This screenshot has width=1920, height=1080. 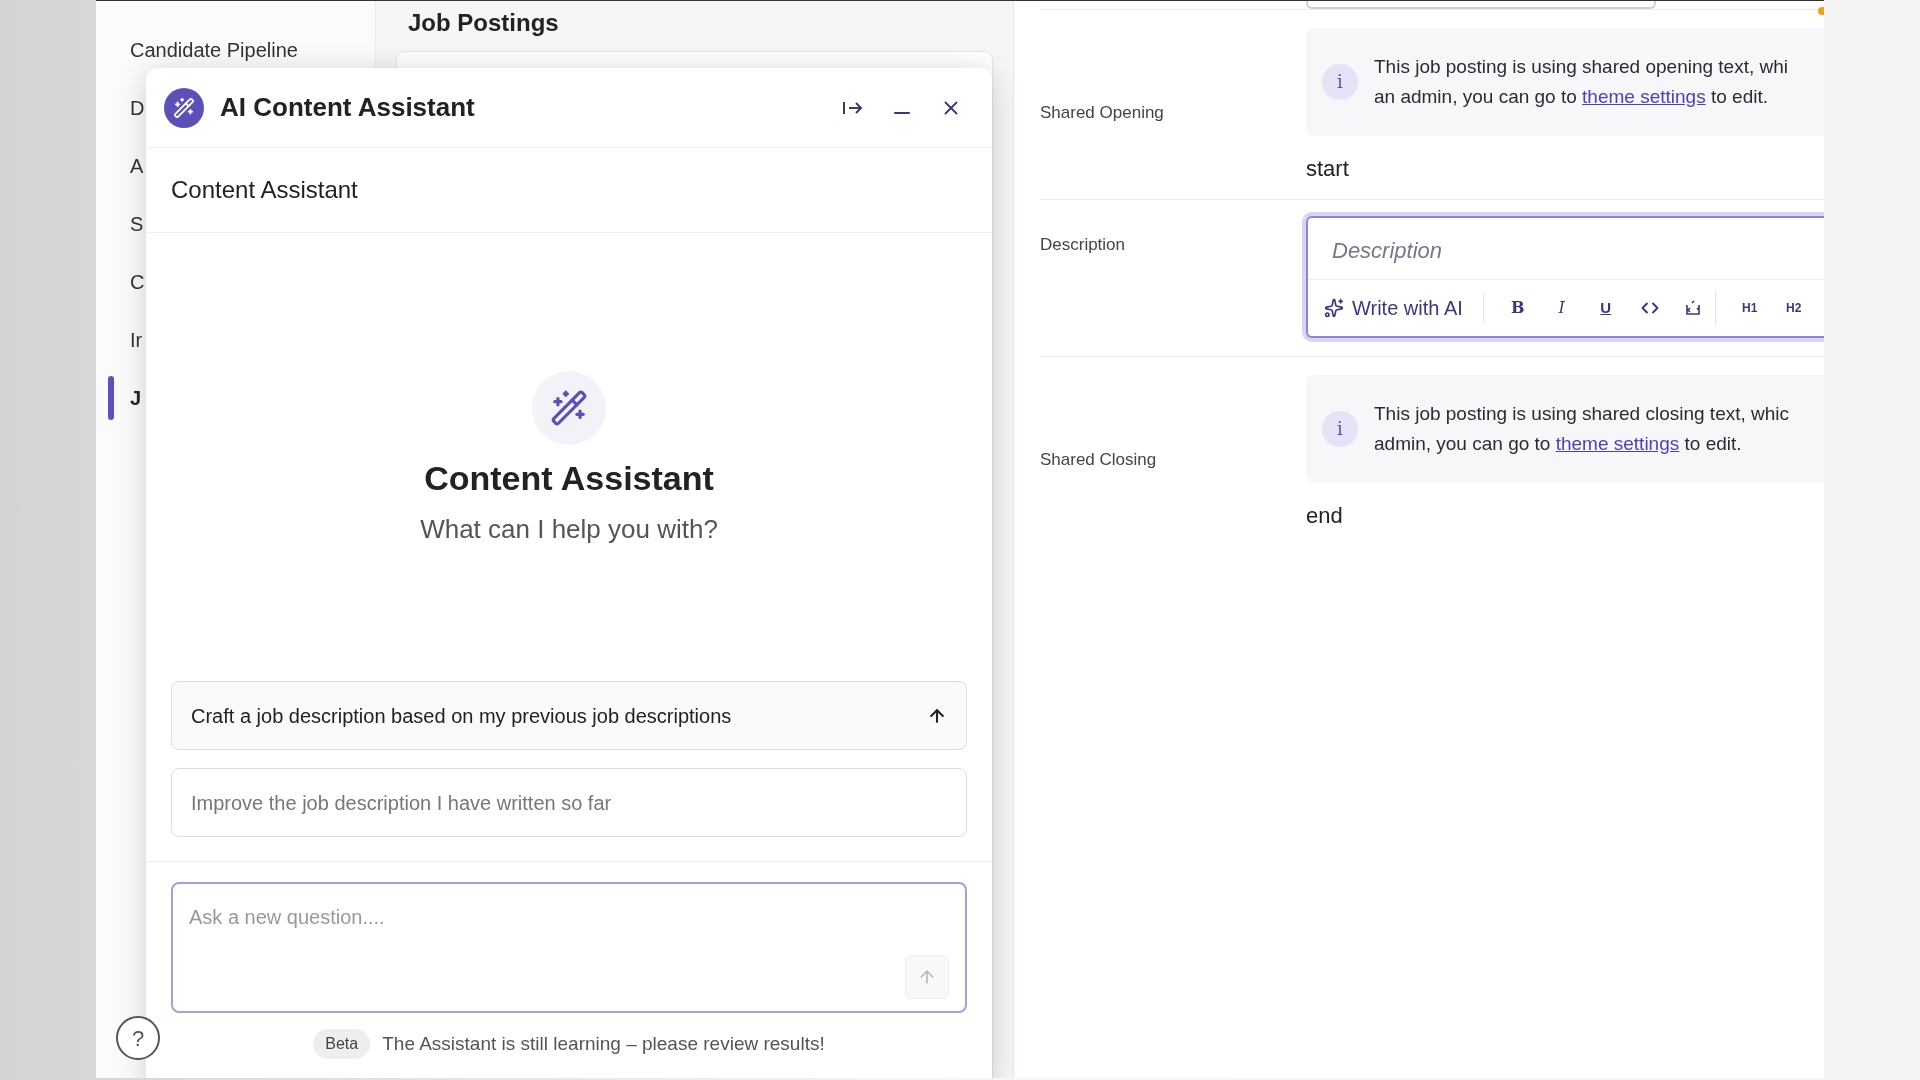 What do you see at coordinates (1102, 113) in the screenshot?
I see `field-label: Shared Opening` at bounding box center [1102, 113].